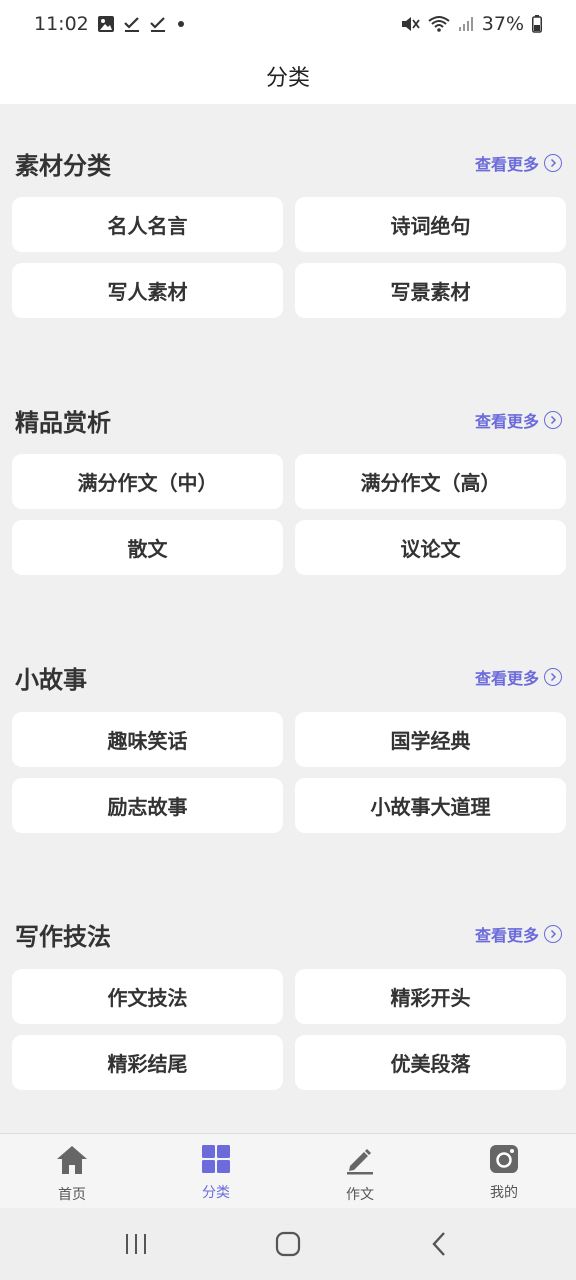  Describe the element at coordinates (216, 1161) in the screenshot. I see `grid-icon` at that location.